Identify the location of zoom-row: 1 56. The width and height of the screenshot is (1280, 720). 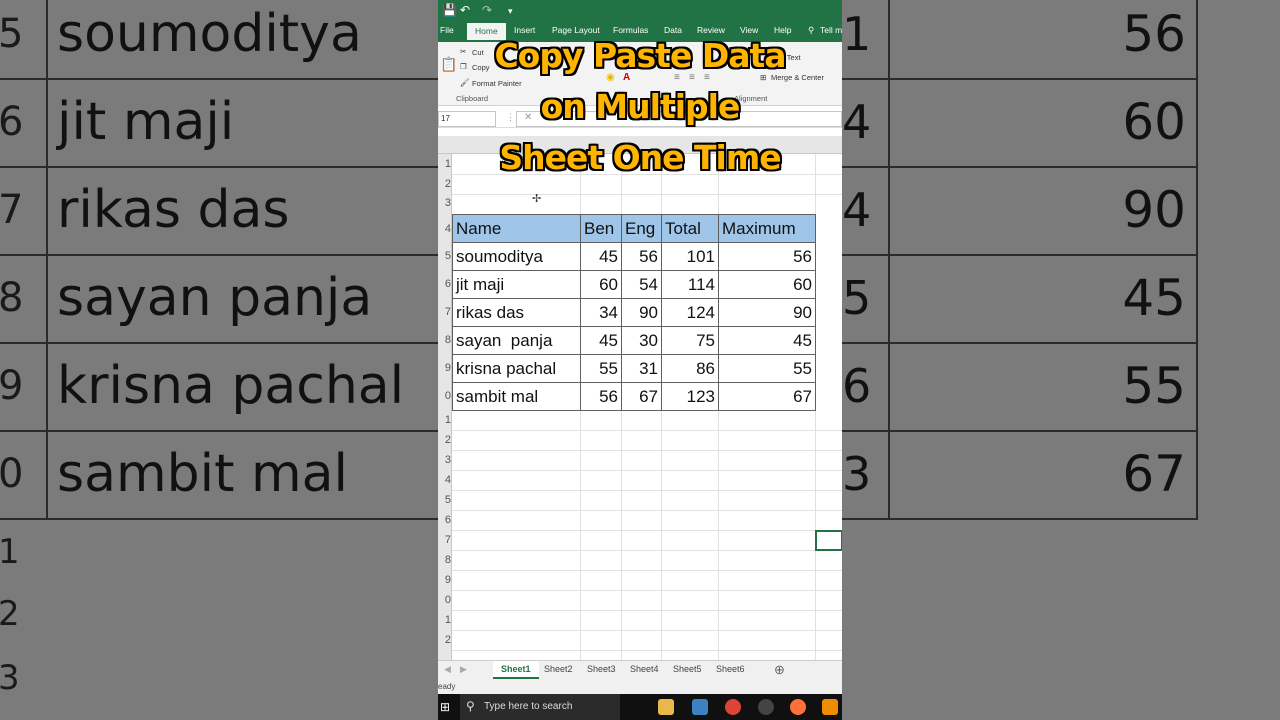
(1014, 34).